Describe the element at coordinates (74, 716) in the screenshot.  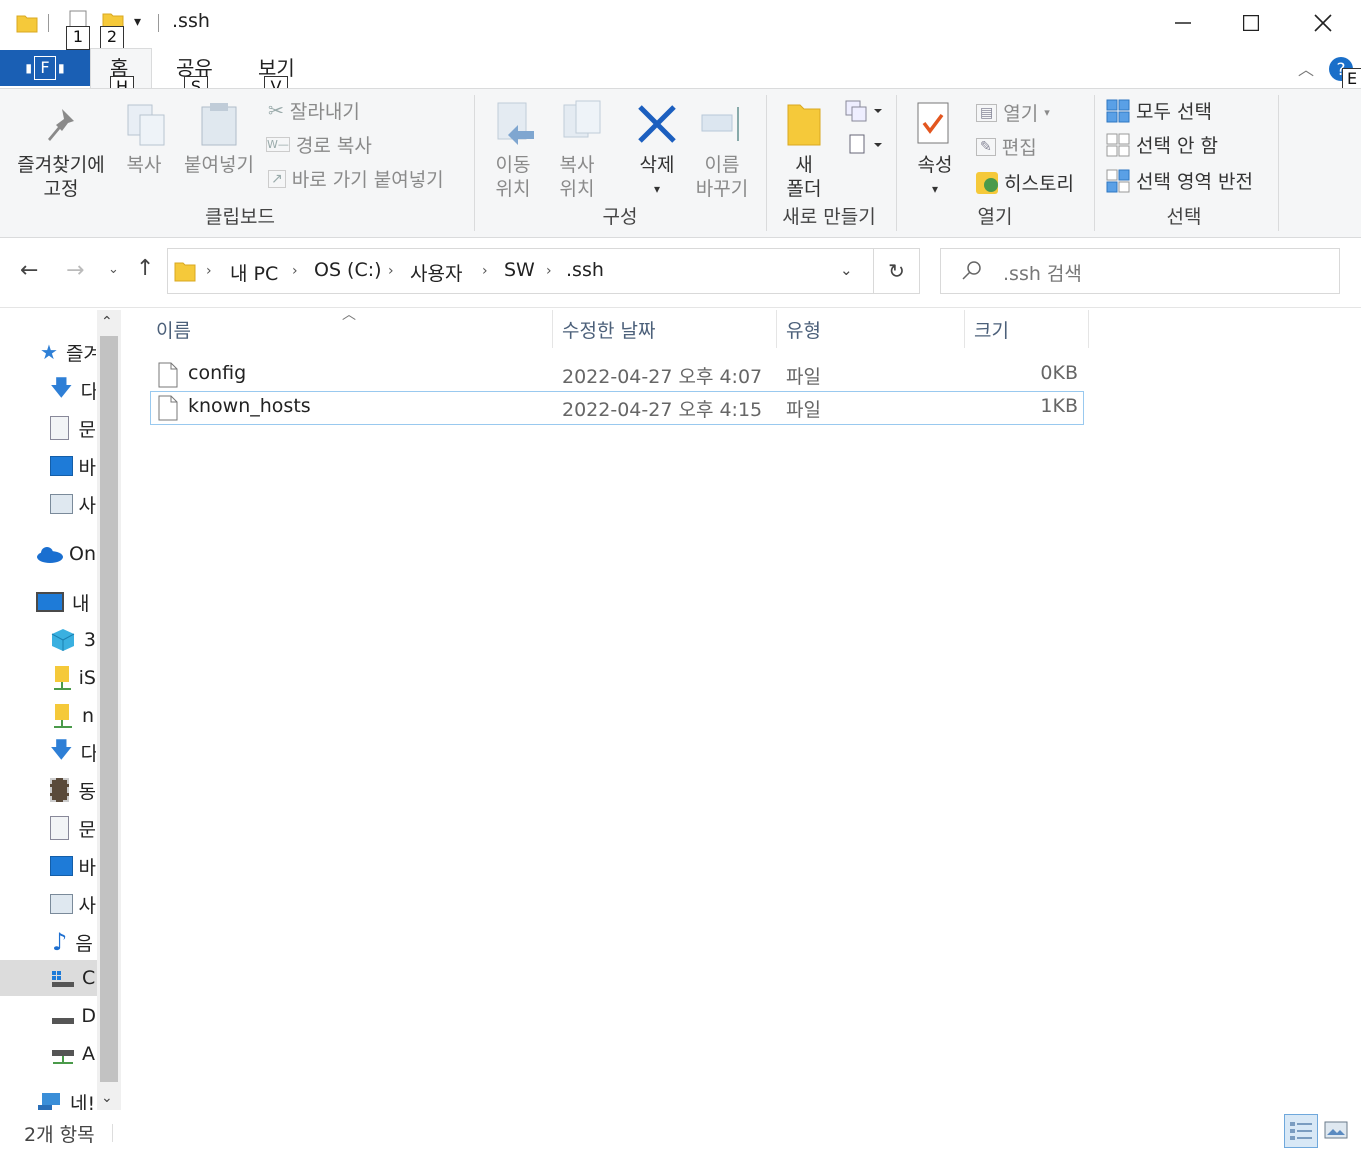
I see `nav-item-network-drive-2: n` at that location.